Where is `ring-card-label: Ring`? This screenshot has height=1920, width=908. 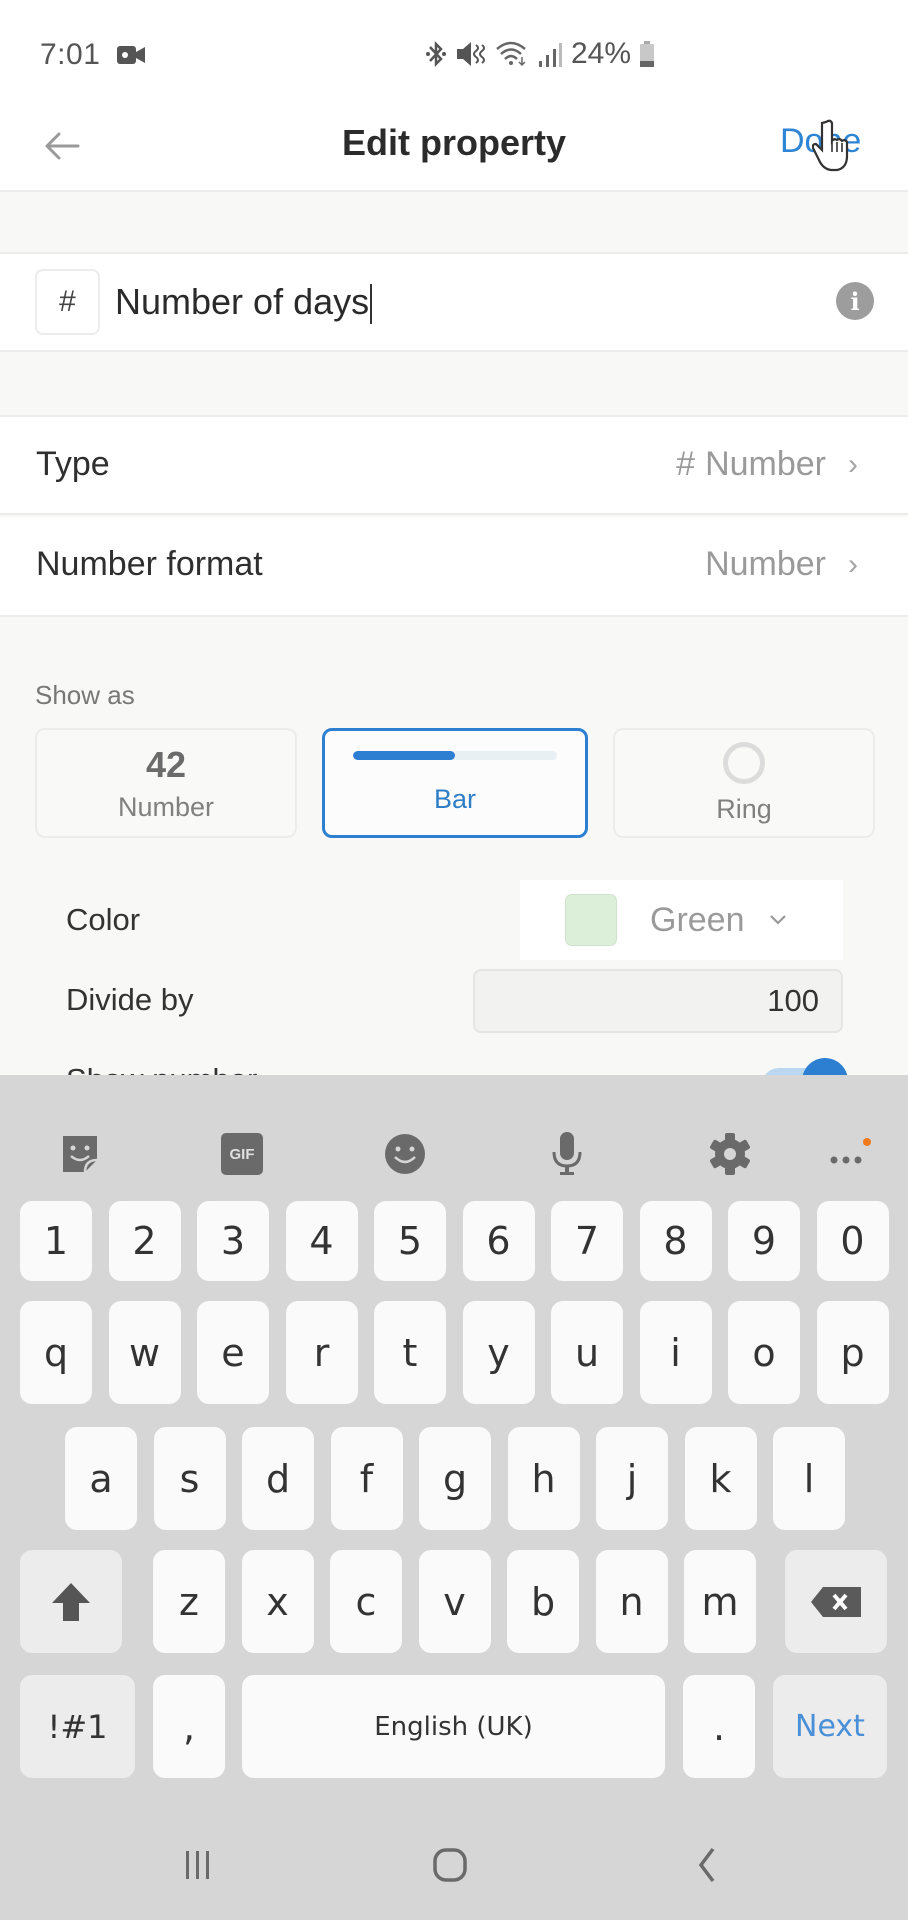
ring-card-label: Ring is located at coordinates (744, 808).